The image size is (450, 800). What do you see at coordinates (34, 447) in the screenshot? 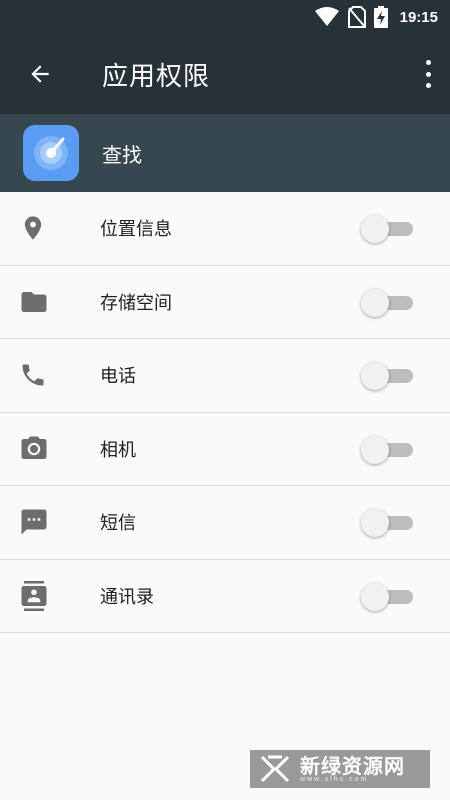
I see `camera-icon` at bounding box center [34, 447].